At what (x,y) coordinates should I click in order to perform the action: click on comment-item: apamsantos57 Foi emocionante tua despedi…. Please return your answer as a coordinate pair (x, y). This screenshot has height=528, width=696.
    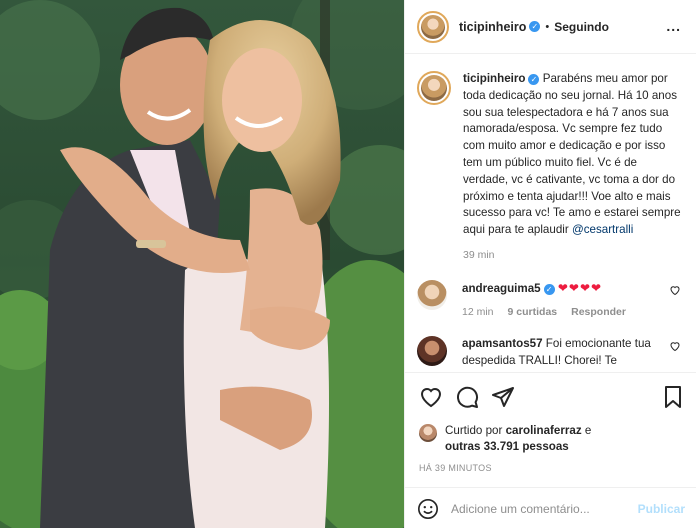
    Looking at the image, I should click on (551, 353).